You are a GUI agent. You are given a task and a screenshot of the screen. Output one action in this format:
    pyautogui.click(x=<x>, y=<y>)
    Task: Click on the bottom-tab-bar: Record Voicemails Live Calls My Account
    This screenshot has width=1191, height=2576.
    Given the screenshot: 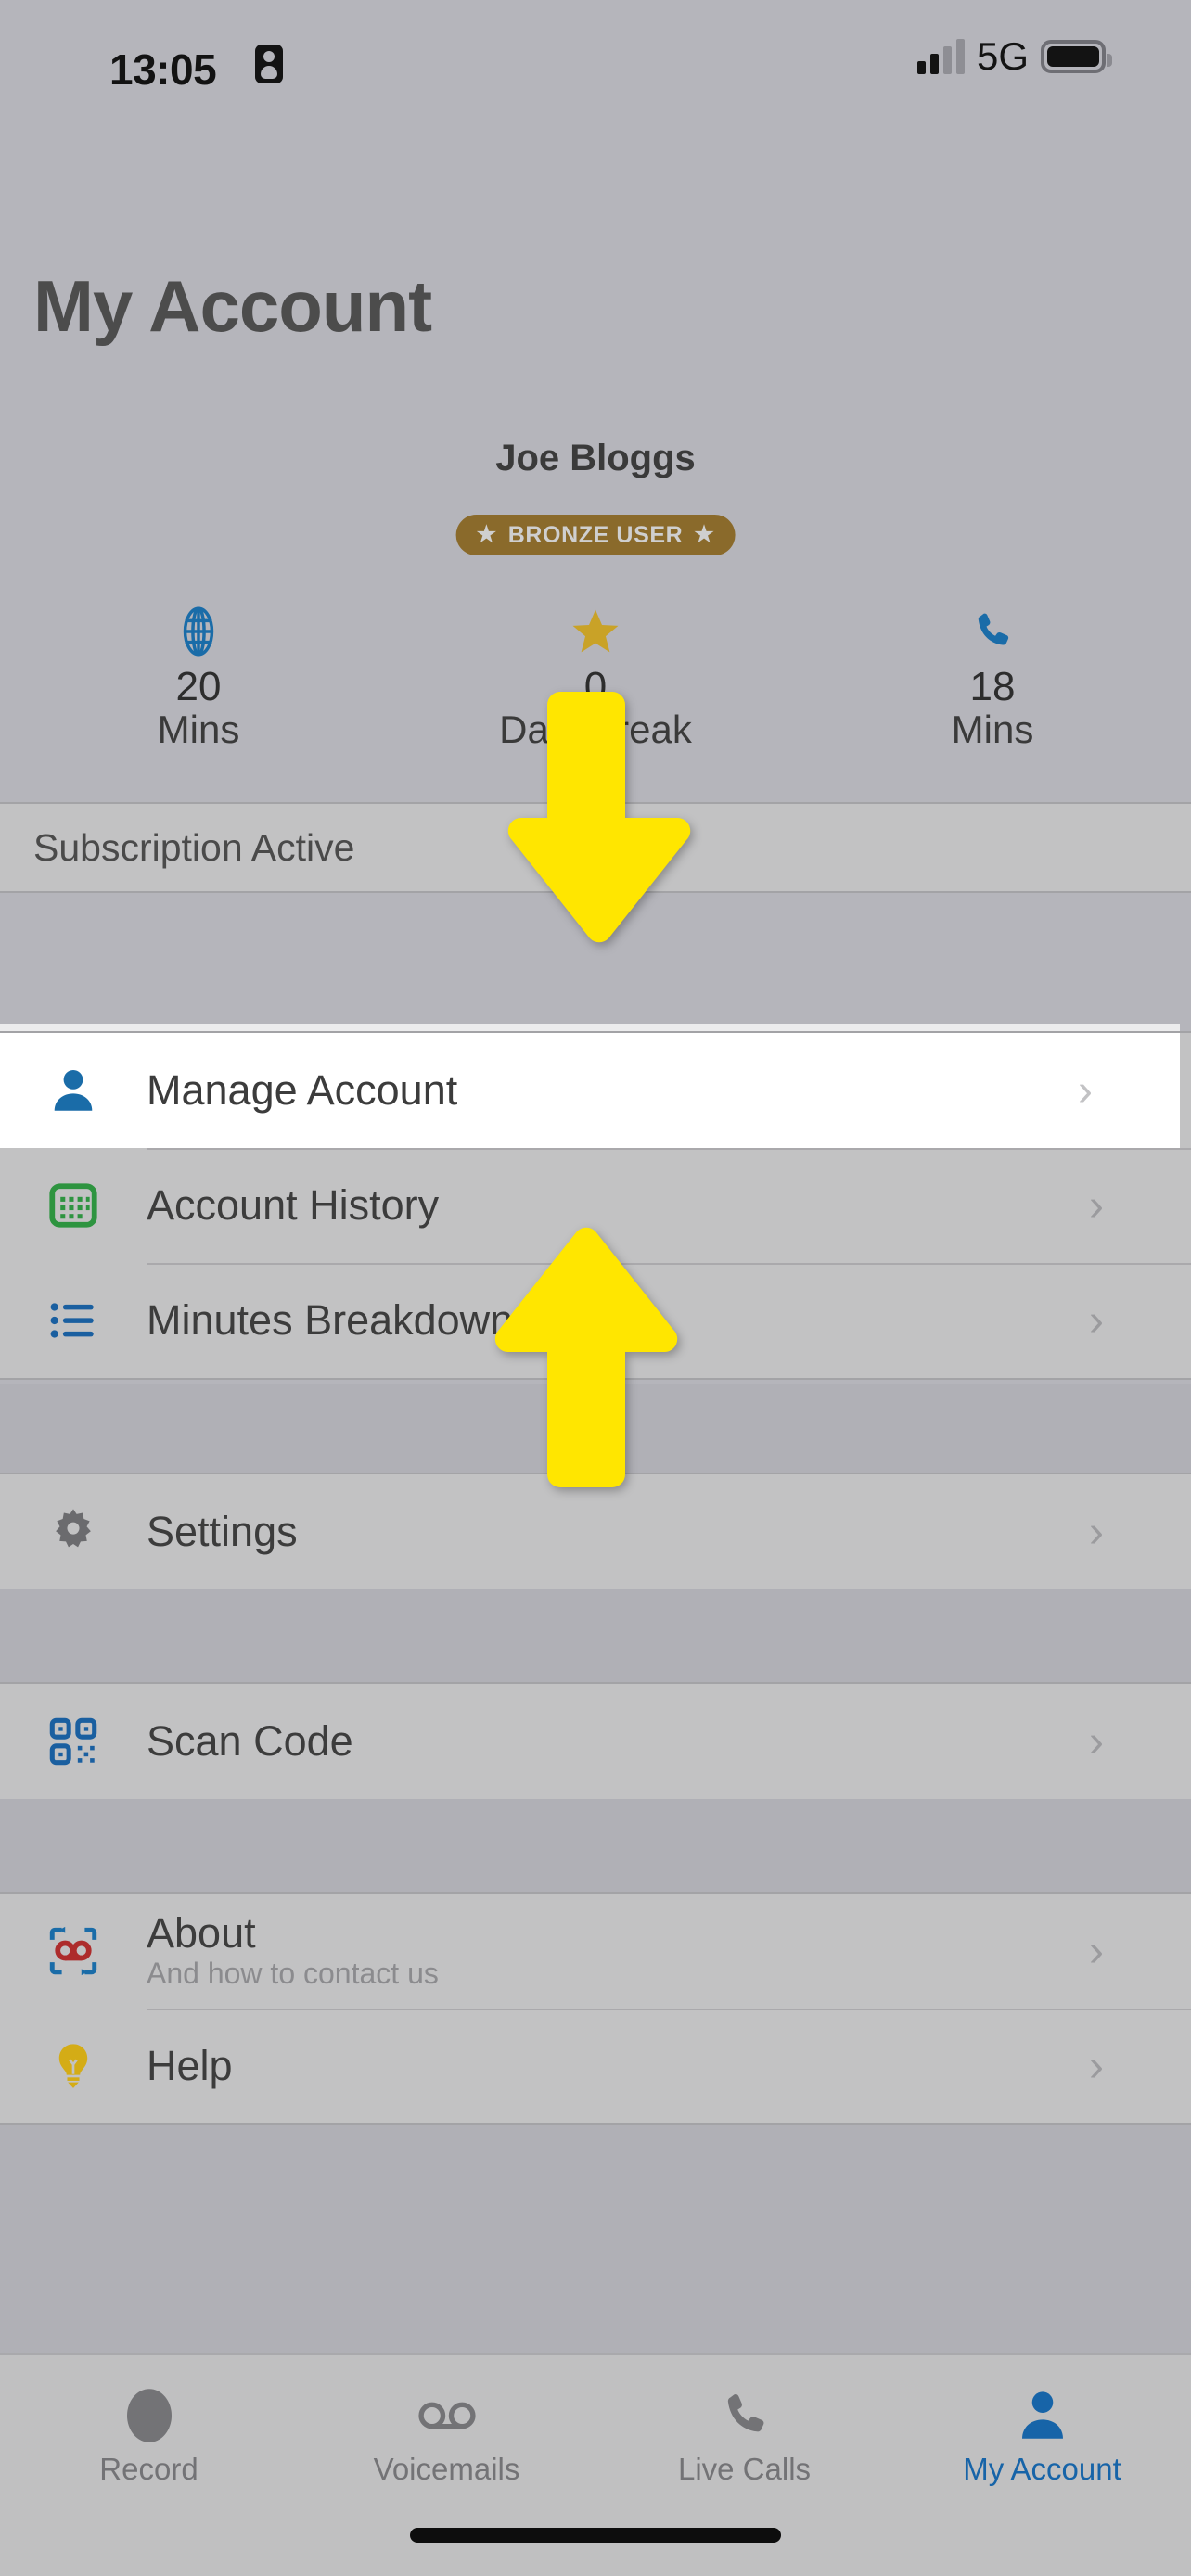 What is the action you would take?
    pyautogui.click(x=595, y=2464)
    